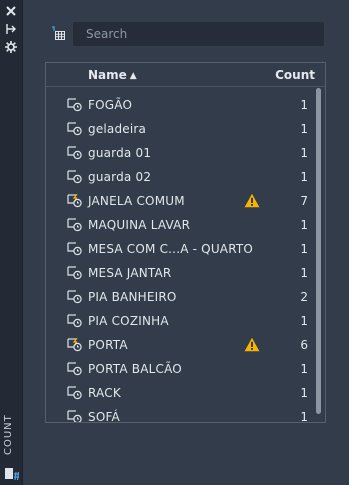  What do you see at coordinates (11, 11) in the screenshot?
I see `close-icon` at bounding box center [11, 11].